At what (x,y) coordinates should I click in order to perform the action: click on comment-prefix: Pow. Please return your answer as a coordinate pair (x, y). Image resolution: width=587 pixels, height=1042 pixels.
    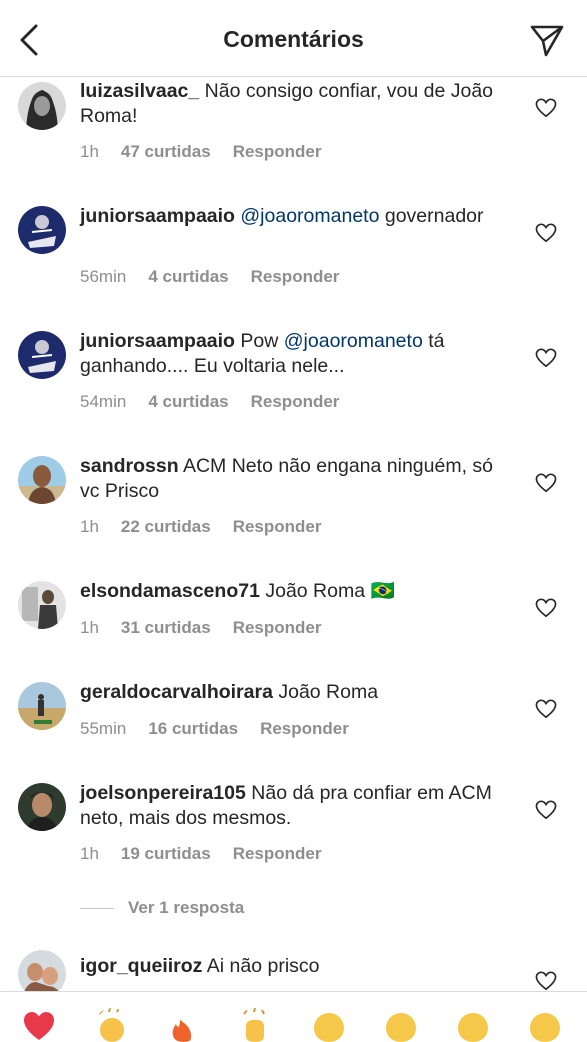
    Looking at the image, I should click on (259, 341).